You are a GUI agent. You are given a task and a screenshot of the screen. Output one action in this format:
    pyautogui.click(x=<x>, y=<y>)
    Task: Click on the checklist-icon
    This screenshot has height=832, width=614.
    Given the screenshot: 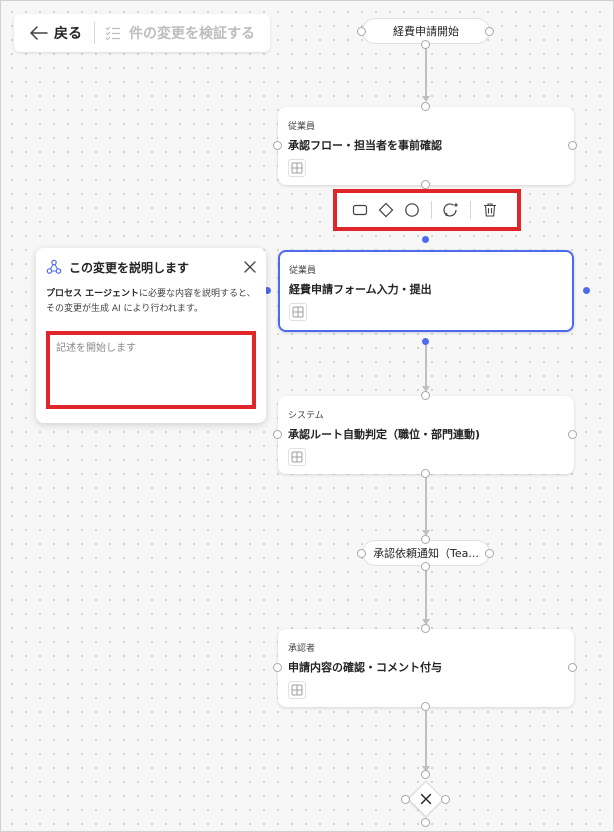 What is the action you would take?
    pyautogui.click(x=112, y=33)
    